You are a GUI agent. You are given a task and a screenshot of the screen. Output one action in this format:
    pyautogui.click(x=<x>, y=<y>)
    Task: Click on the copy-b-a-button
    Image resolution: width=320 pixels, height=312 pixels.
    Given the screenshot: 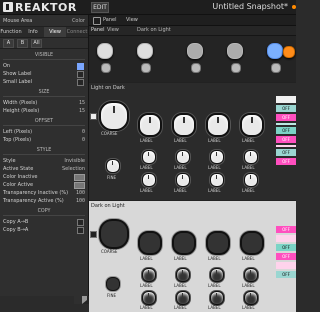 What is the action you would take?
    pyautogui.click(x=80, y=230)
    